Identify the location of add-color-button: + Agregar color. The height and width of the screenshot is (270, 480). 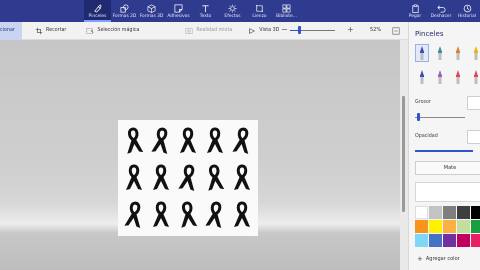
(438, 259).